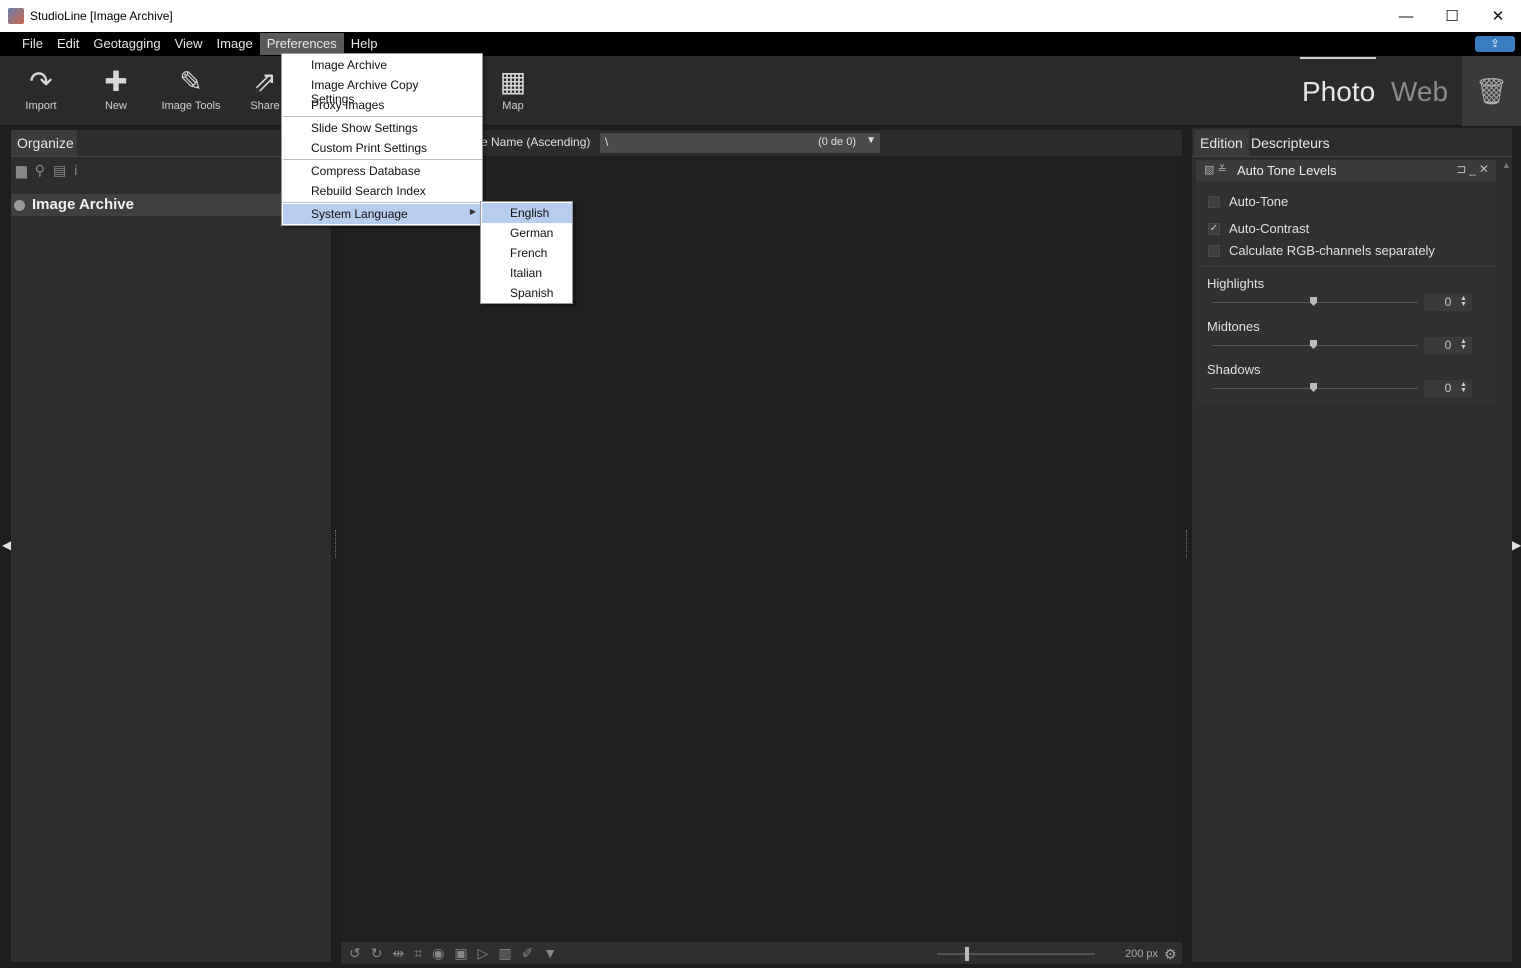  I want to click on module-title: Auto Tone Levels, so click(1287, 170).